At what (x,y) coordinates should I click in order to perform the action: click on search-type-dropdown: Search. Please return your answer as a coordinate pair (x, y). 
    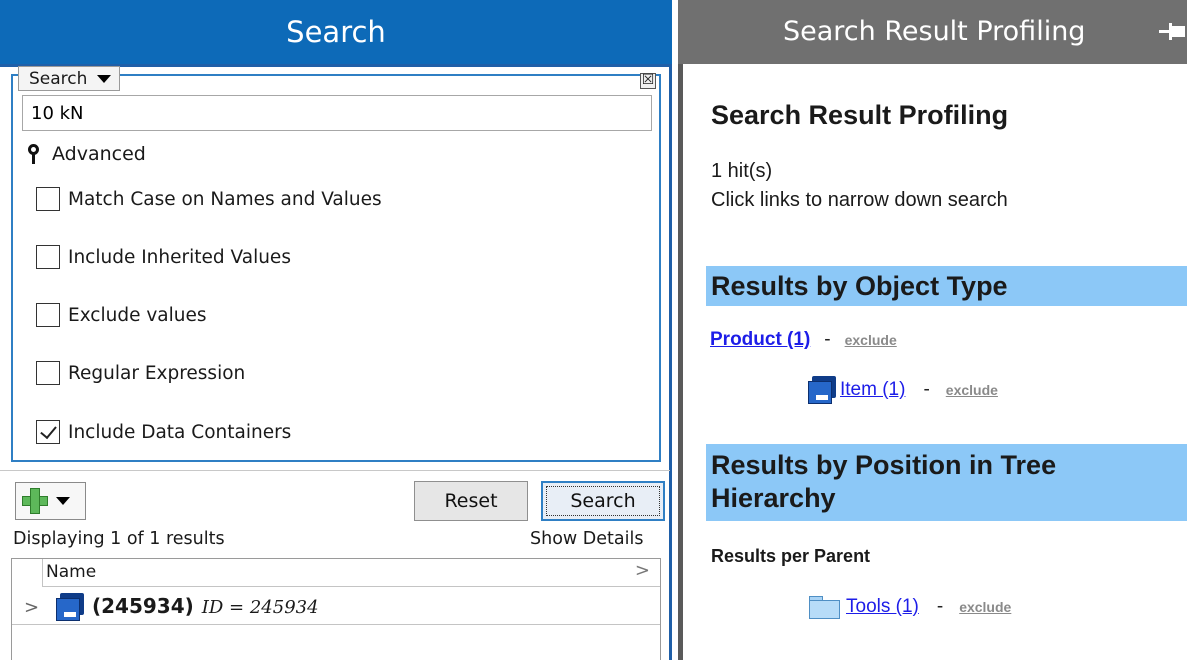
    Looking at the image, I should click on (69, 78).